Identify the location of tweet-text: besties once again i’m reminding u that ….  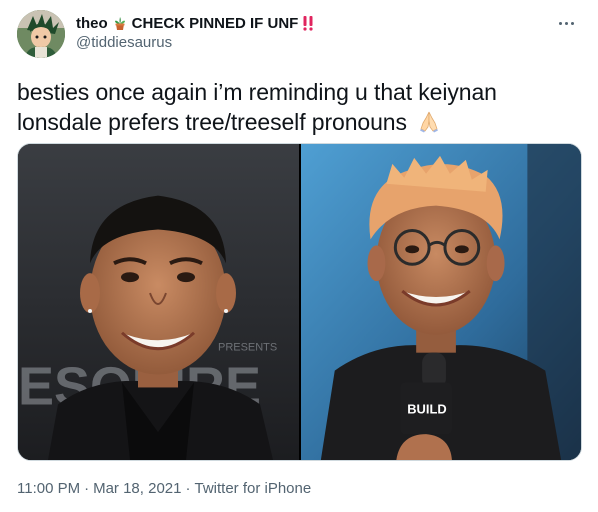
(302, 108).